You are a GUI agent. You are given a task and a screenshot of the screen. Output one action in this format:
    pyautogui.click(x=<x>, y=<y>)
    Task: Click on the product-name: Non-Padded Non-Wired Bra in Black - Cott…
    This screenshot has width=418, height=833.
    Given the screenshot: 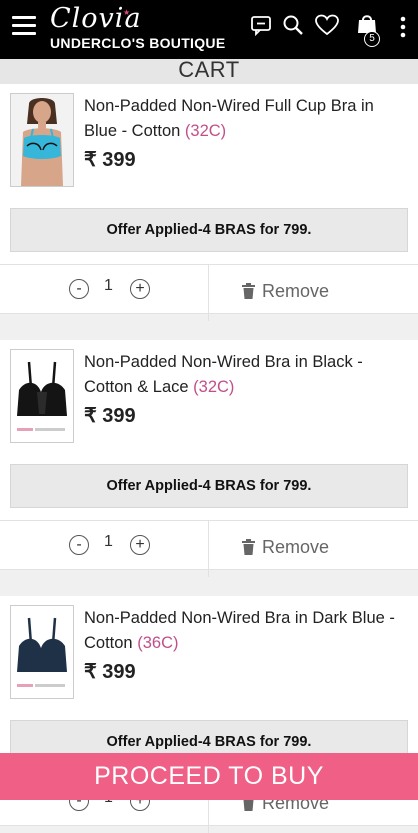 What is the action you would take?
    pyautogui.click(x=245, y=375)
    